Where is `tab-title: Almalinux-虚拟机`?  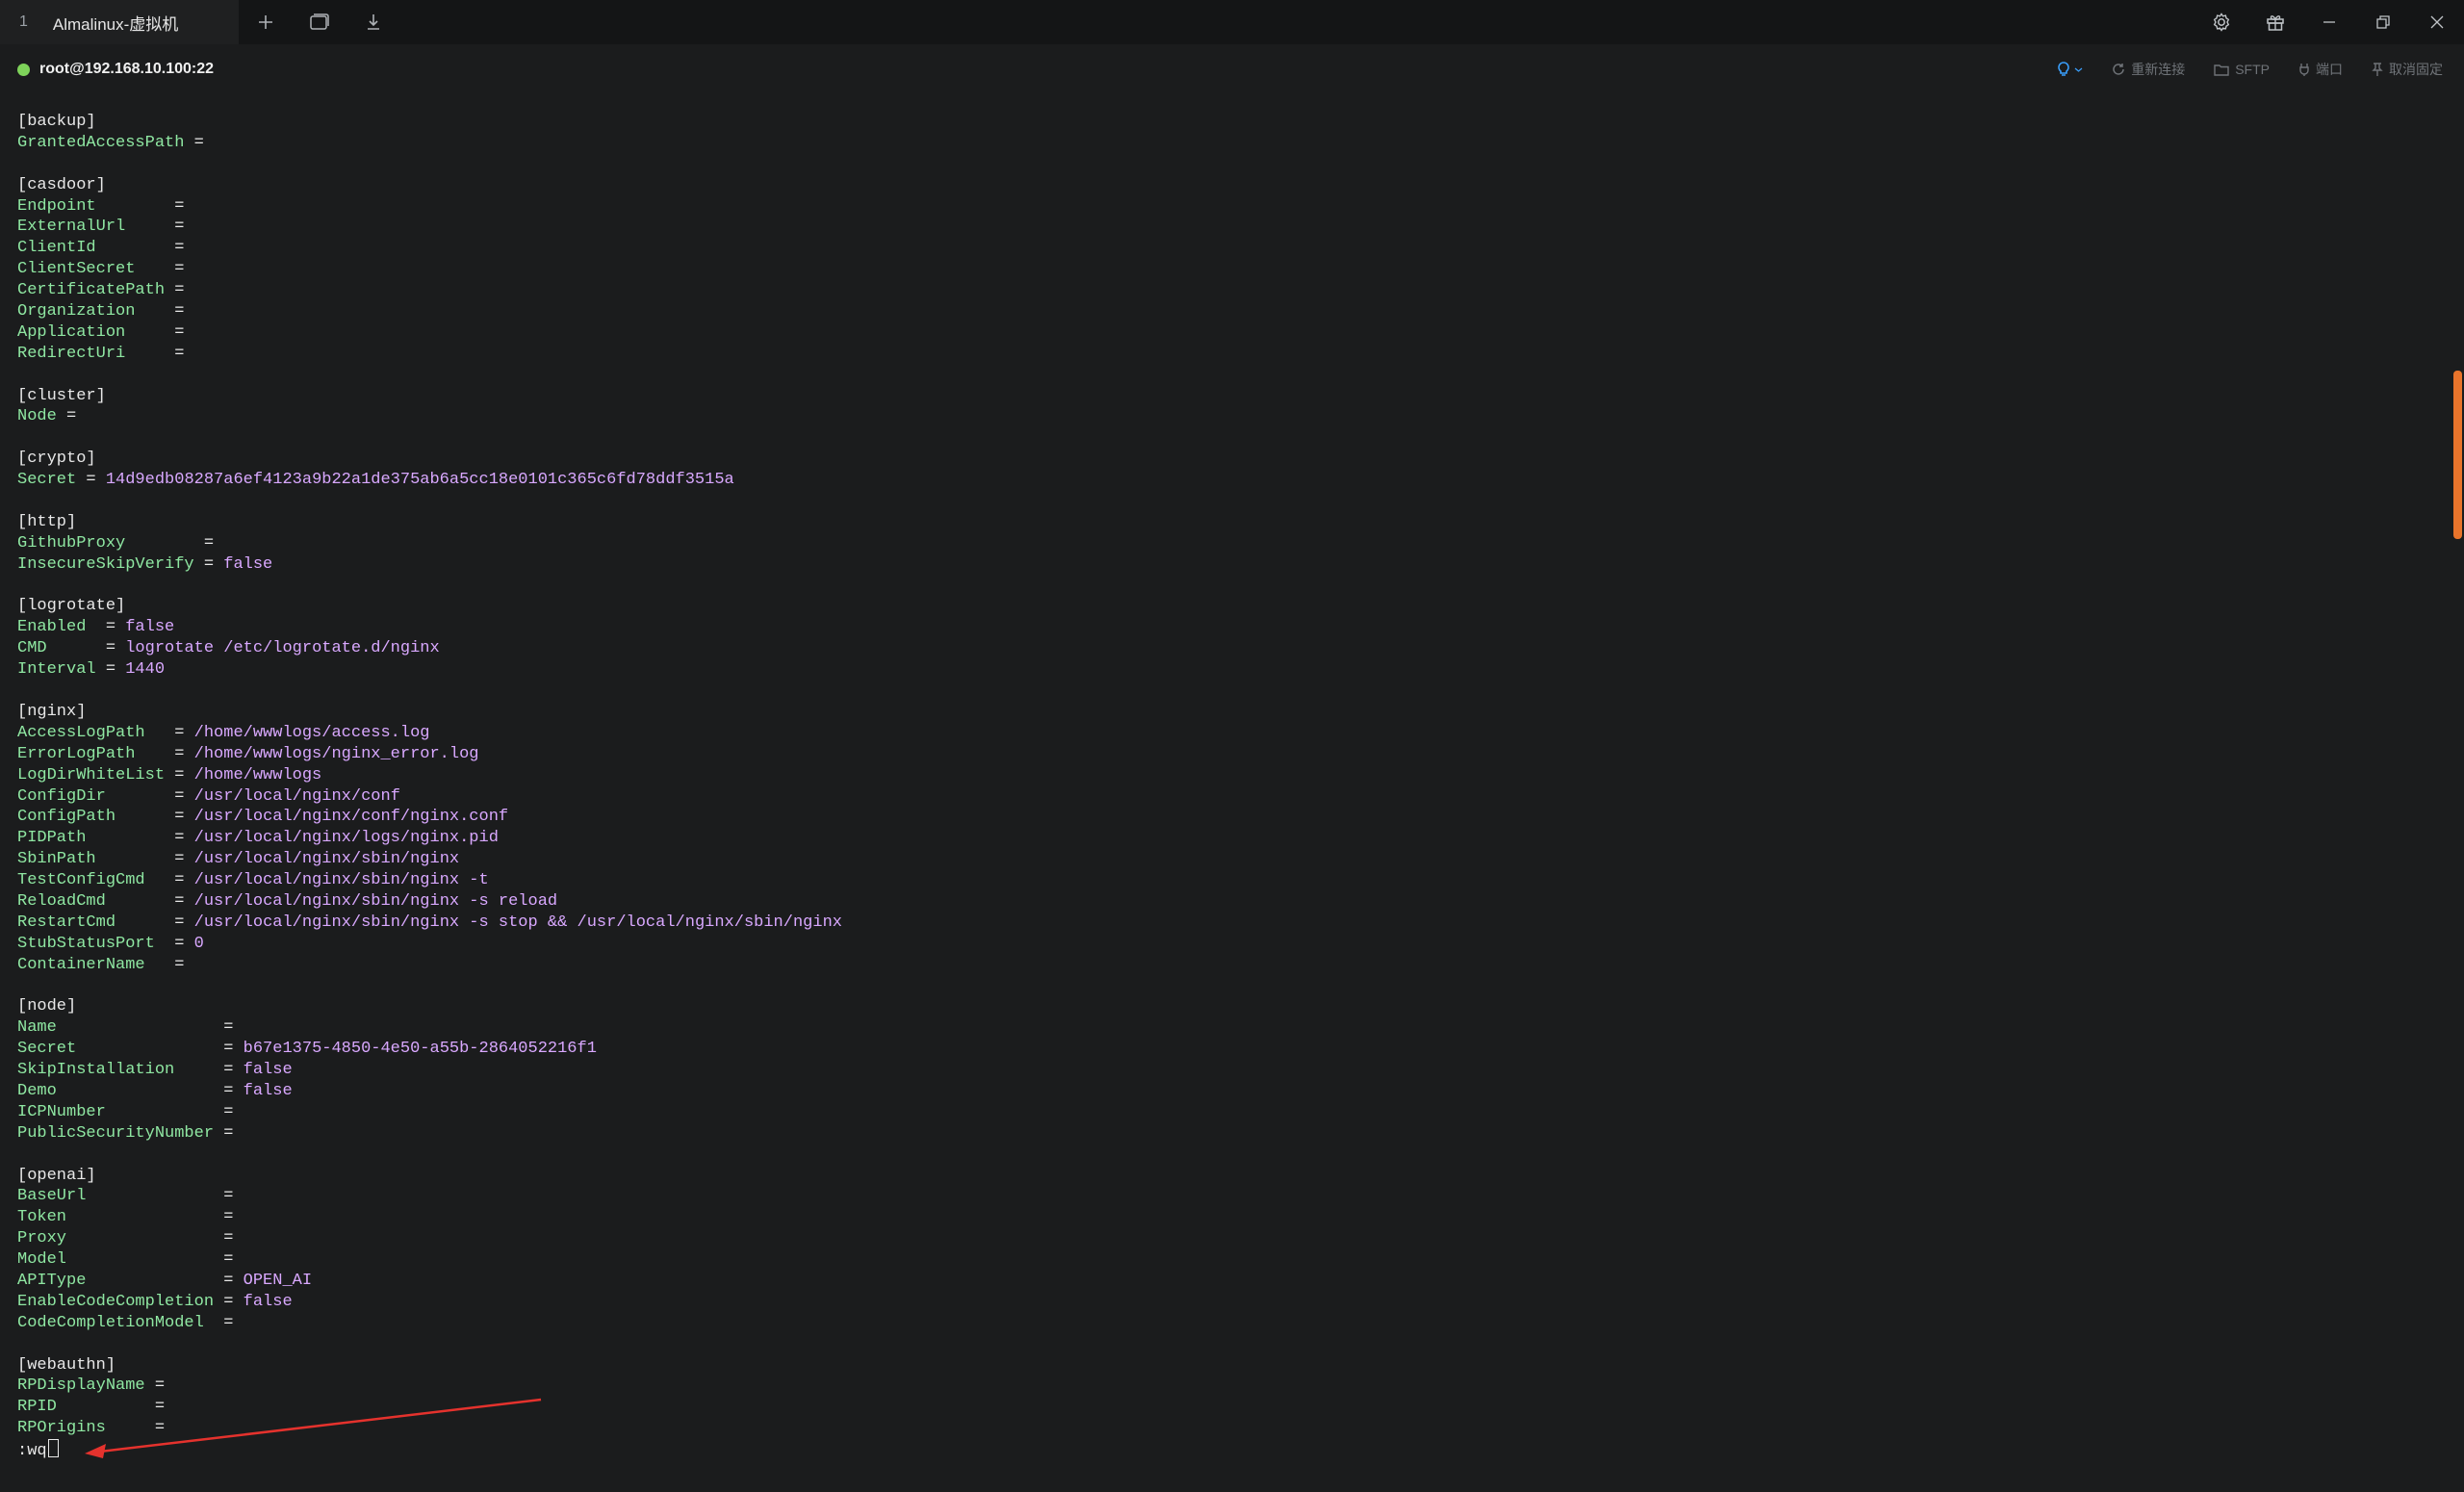 tab-title: Almalinux-虚拟机 is located at coordinates (115, 24).